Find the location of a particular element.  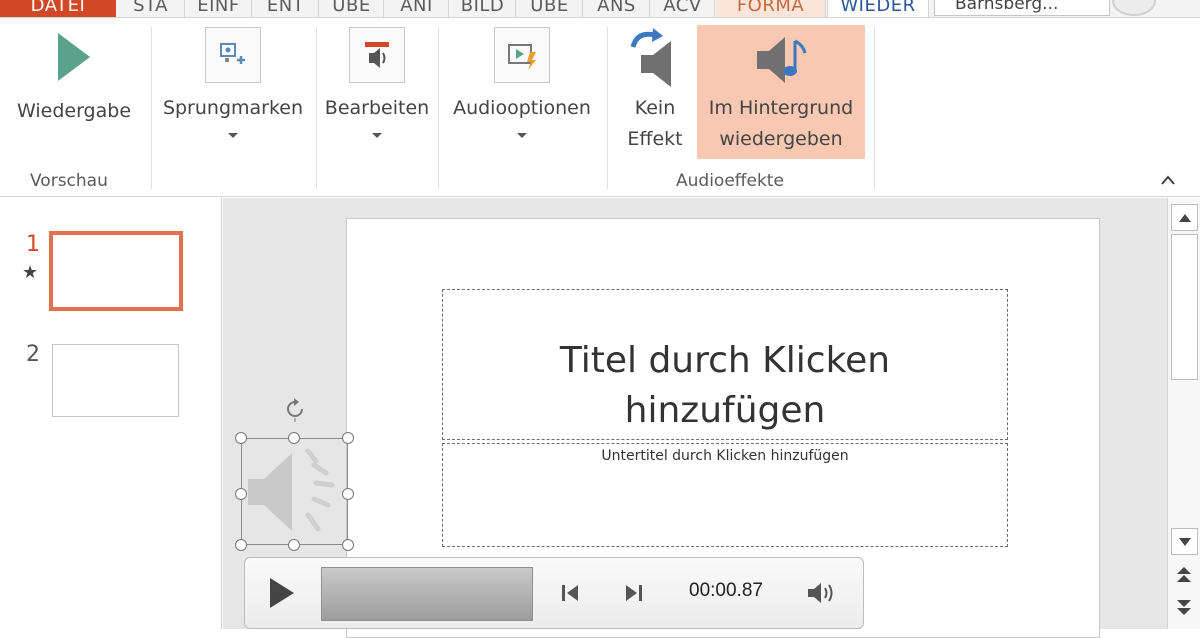

title-line-2: hinzufügen is located at coordinates (725, 410).